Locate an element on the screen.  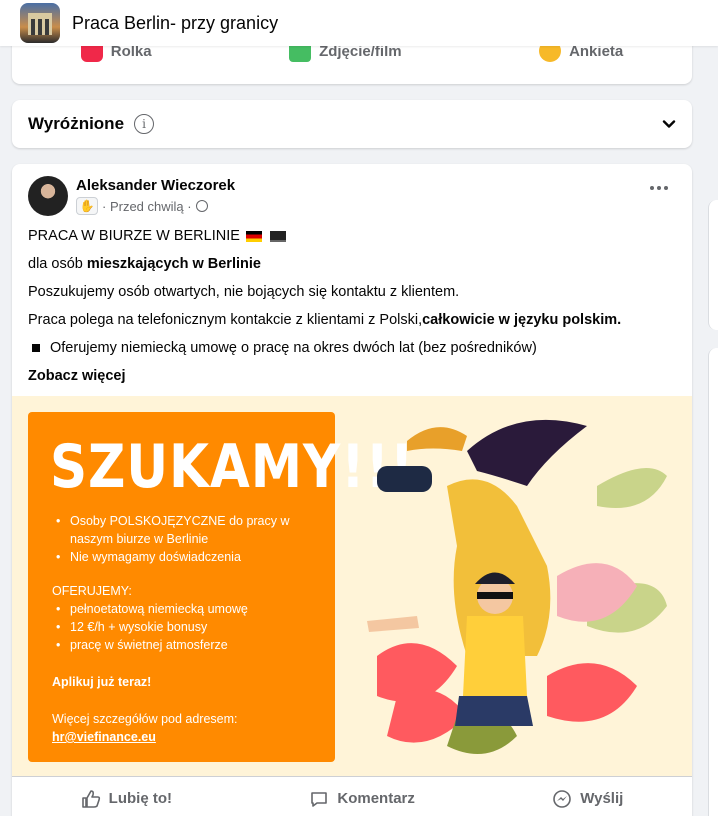
list-item: pełnoetatową niemiecką umowę is located at coordinates (150, 609).